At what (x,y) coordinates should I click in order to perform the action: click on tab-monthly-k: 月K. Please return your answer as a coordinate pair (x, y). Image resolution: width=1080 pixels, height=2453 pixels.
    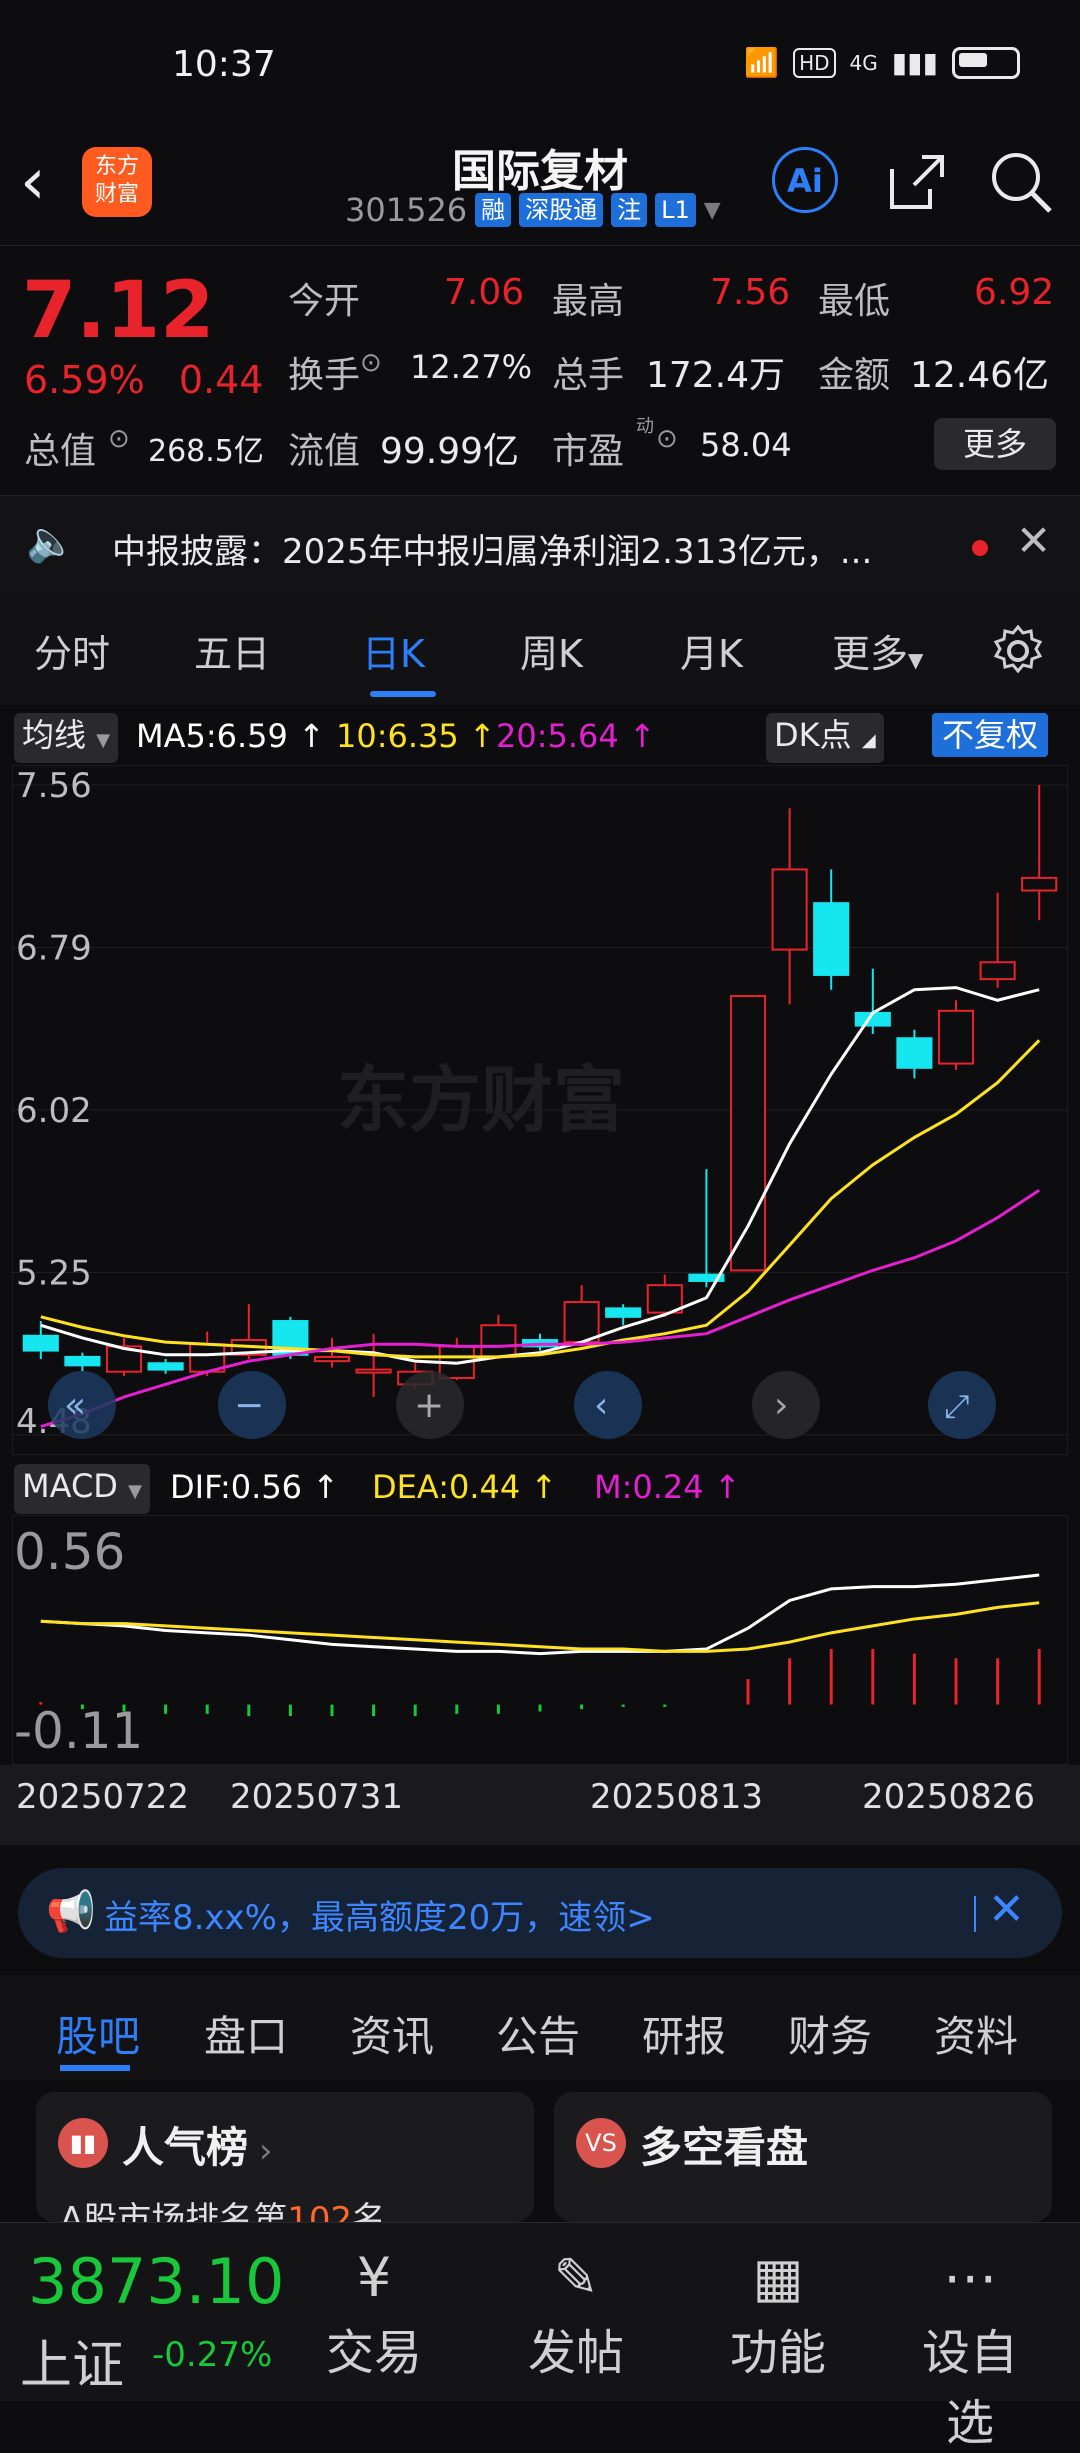
    Looking at the image, I should click on (711, 650).